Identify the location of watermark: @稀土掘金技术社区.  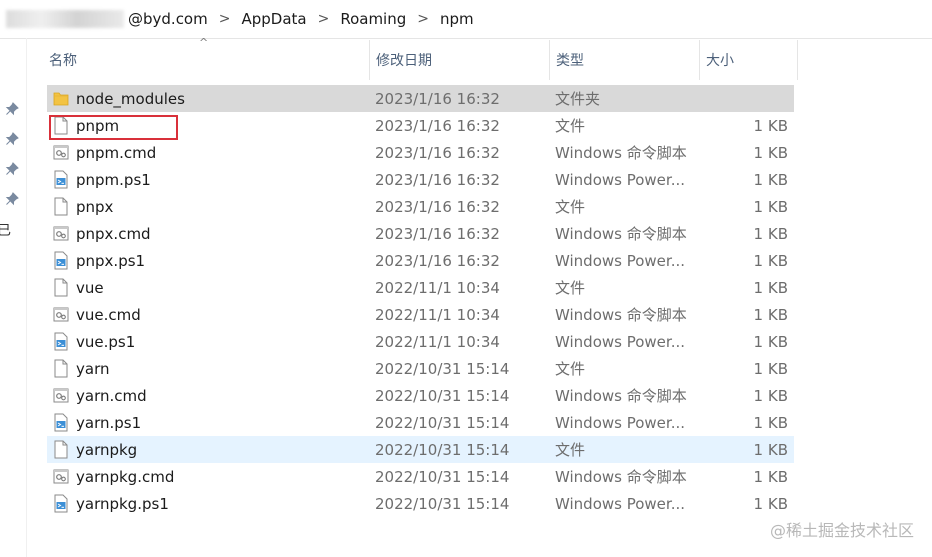
(841, 530).